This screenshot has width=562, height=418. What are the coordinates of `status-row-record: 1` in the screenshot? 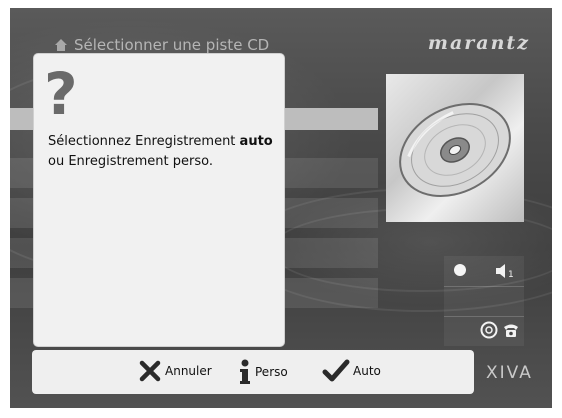 It's located at (484, 269).